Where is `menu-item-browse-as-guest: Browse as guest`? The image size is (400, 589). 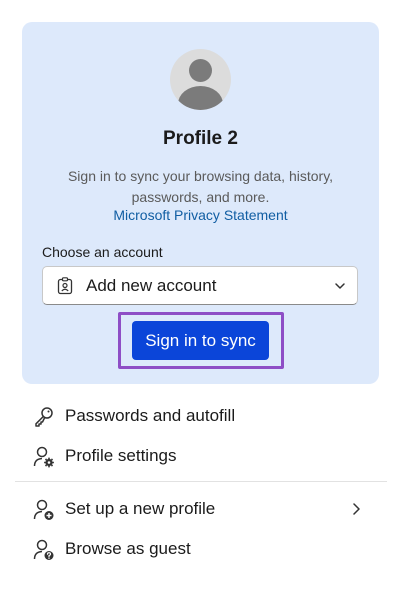
menu-item-browse-as-guest: Browse as guest is located at coordinates (200, 549).